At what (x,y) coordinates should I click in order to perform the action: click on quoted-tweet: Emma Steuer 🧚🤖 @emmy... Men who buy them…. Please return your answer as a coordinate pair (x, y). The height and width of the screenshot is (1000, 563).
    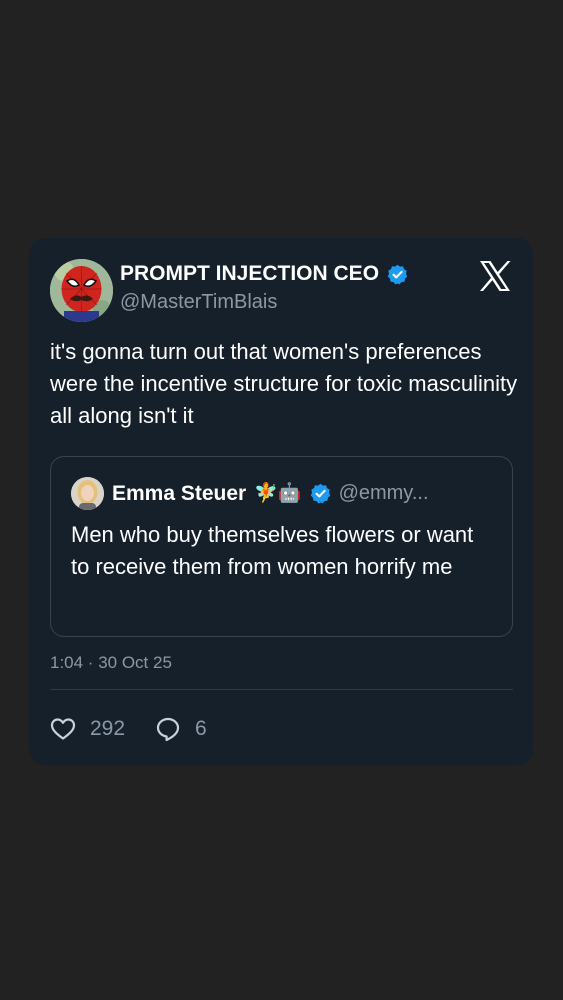
    Looking at the image, I should click on (281, 546).